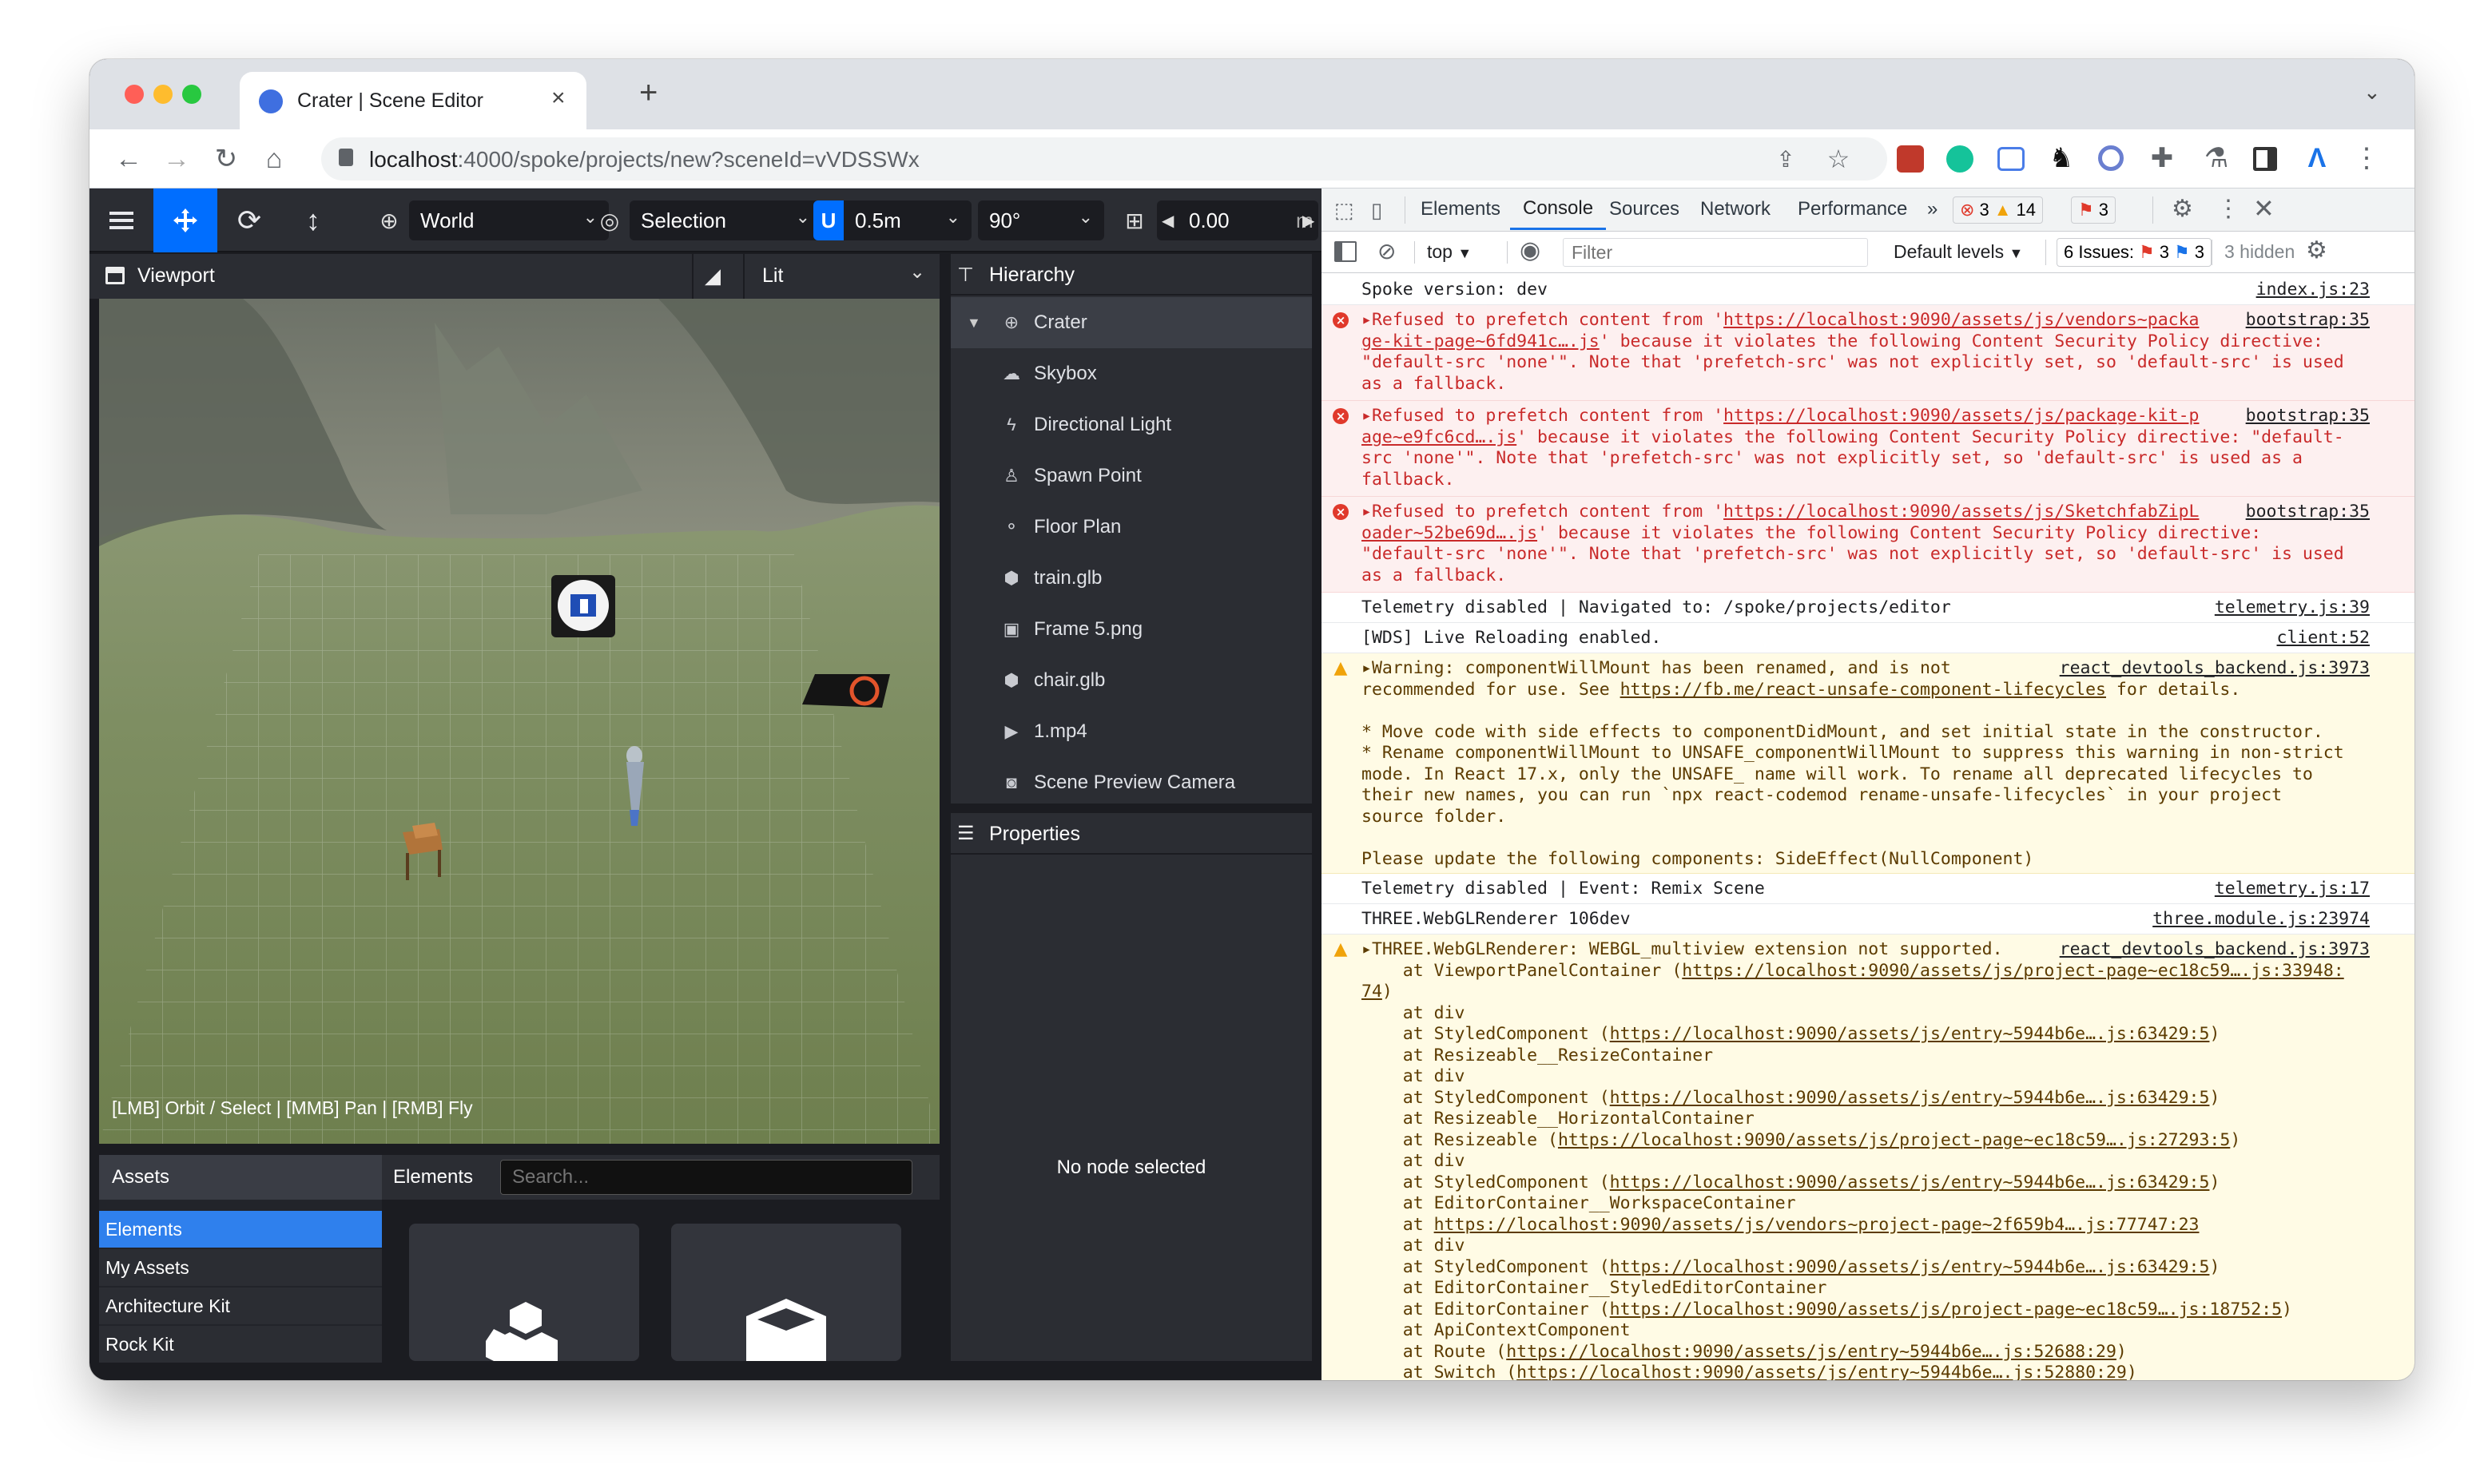  What do you see at coordinates (706, 1177) in the screenshot?
I see `asset-search-input` at bounding box center [706, 1177].